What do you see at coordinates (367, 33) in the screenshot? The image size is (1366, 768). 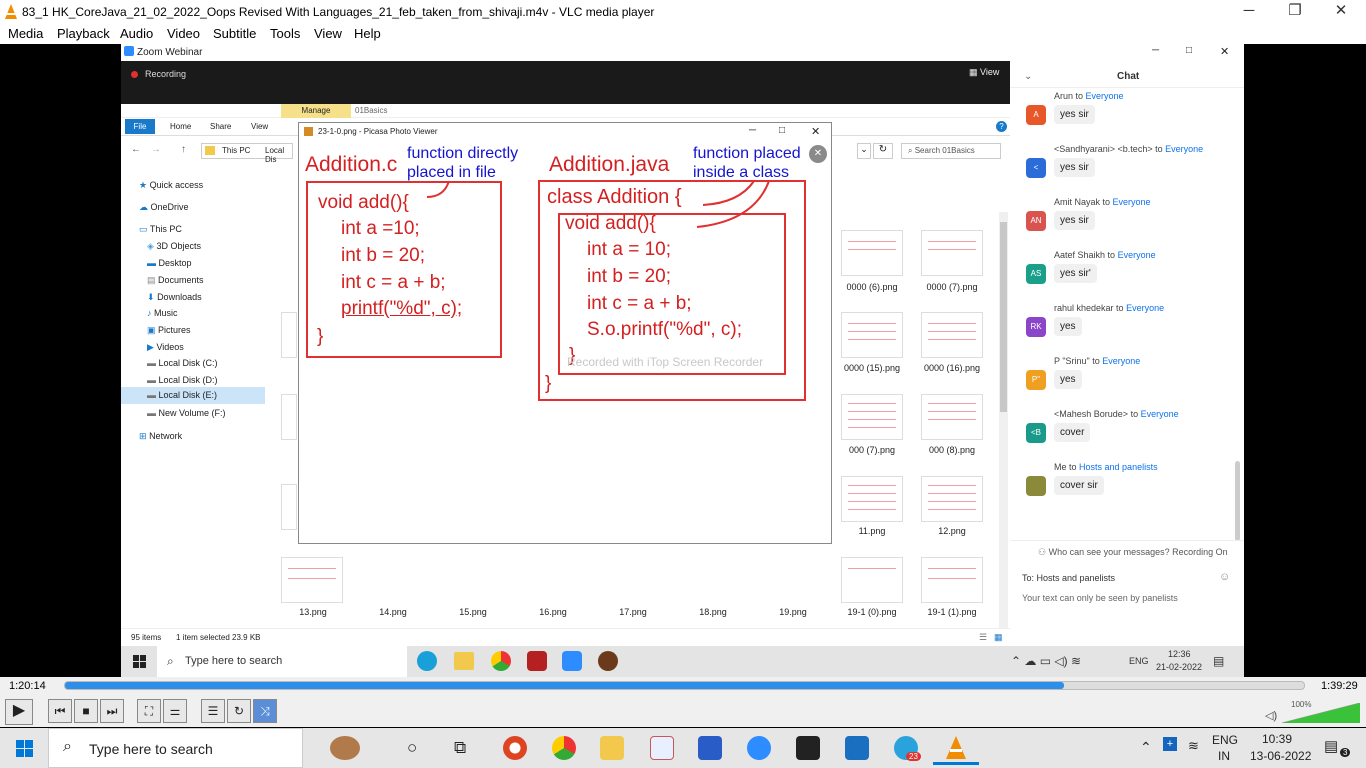 I see `menu-help: Help` at bounding box center [367, 33].